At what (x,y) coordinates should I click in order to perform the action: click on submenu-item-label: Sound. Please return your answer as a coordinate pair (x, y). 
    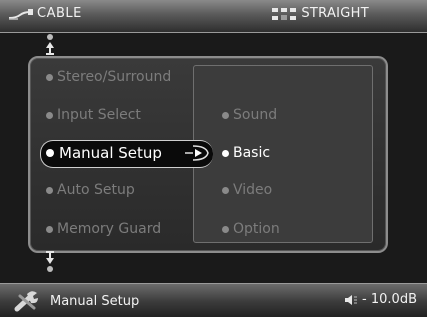
    Looking at the image, I should click on (255, 115).